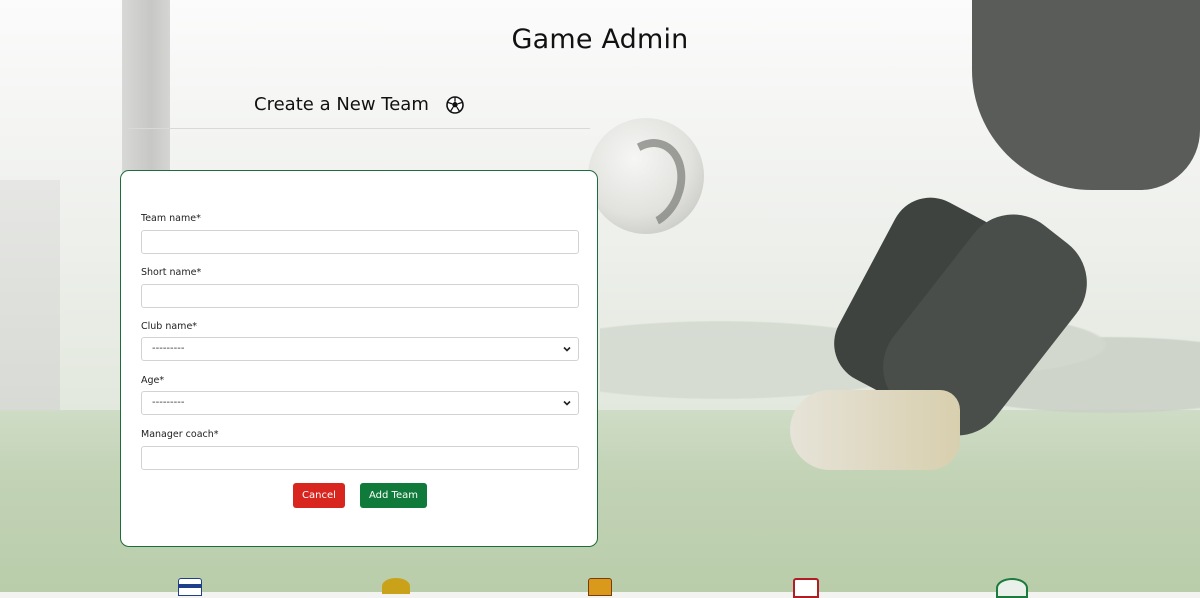 This screenshot has width=1200, height=598. I want to click on scotland-crest-icon, so click(600, 587).